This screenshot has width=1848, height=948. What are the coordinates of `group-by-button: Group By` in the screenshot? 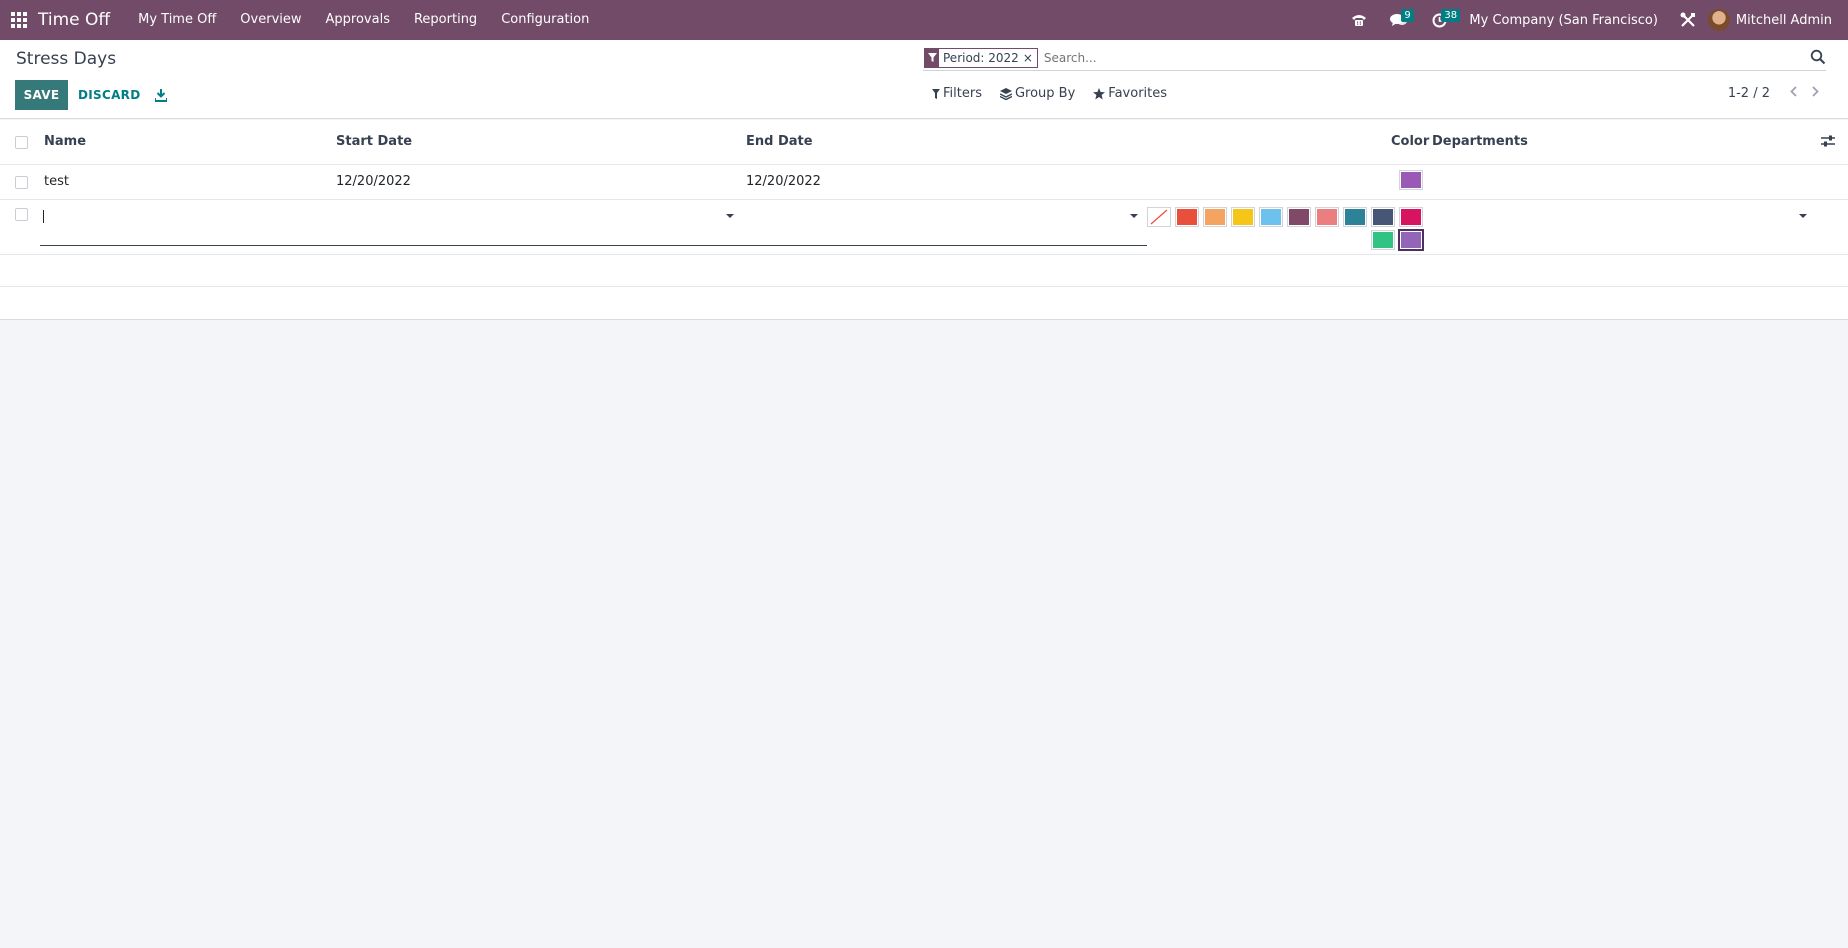 It's located at (1037, 93).